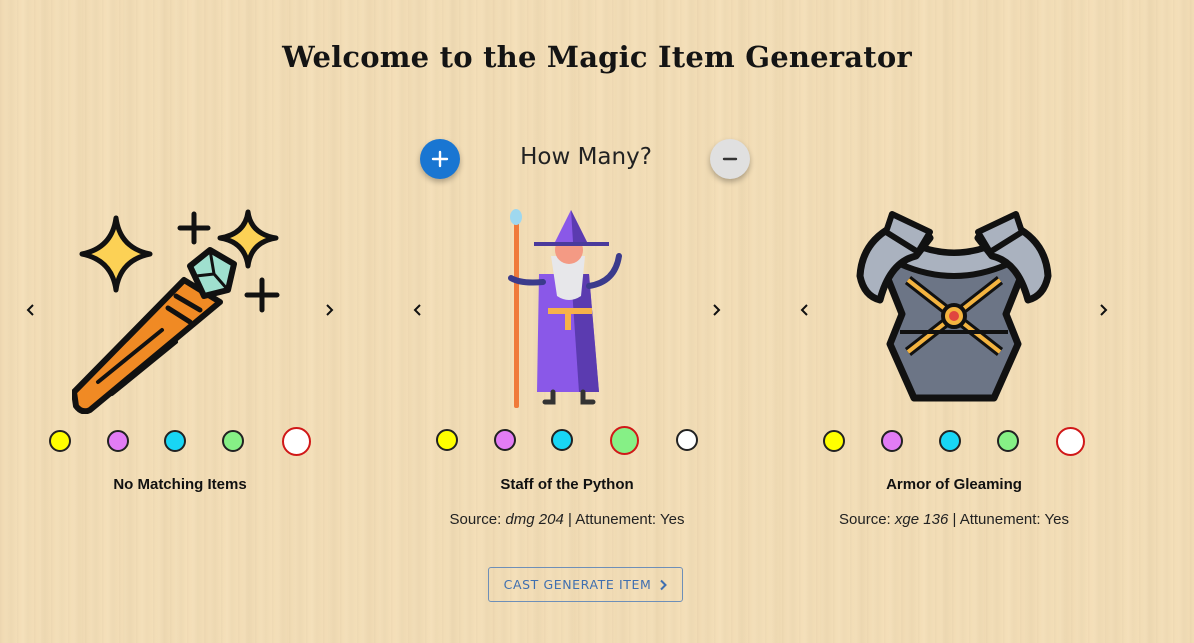  What do you see at coordinates (921, 519) in the screenshot?
I see `source-book: xge 136` at bounding box center [921, 519].